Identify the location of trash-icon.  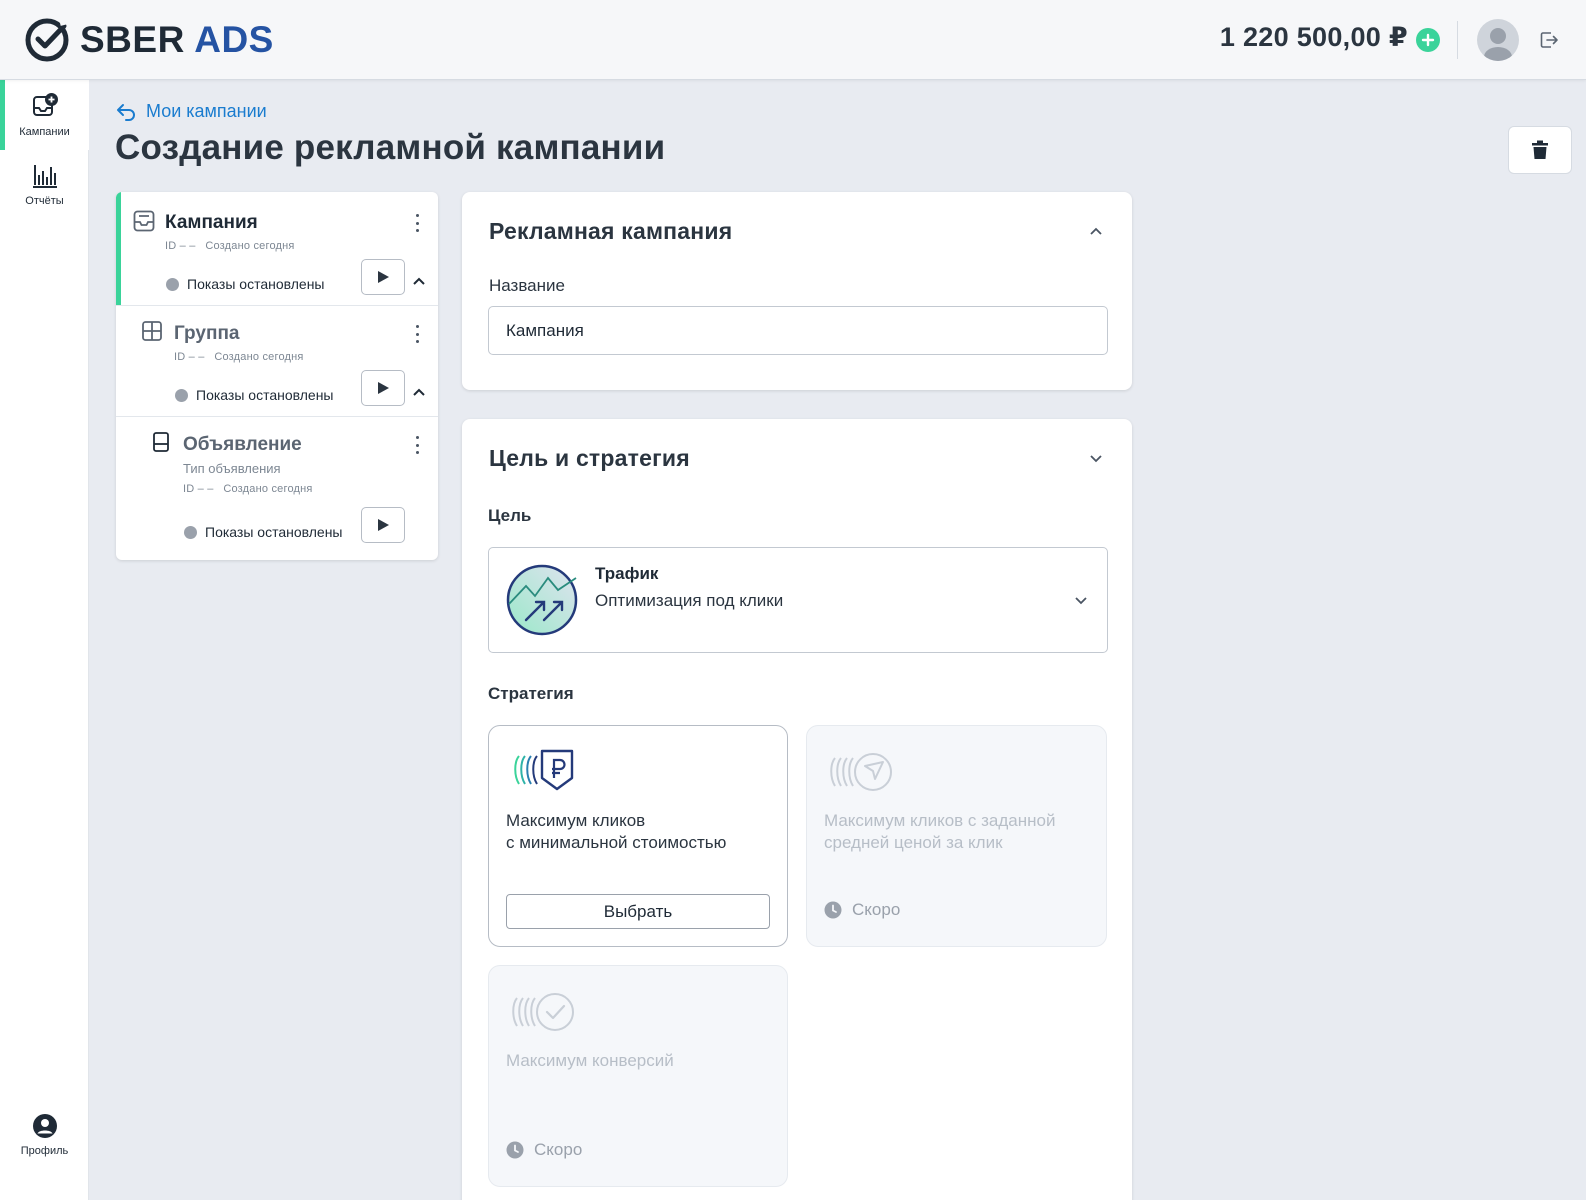
(1540, 149).